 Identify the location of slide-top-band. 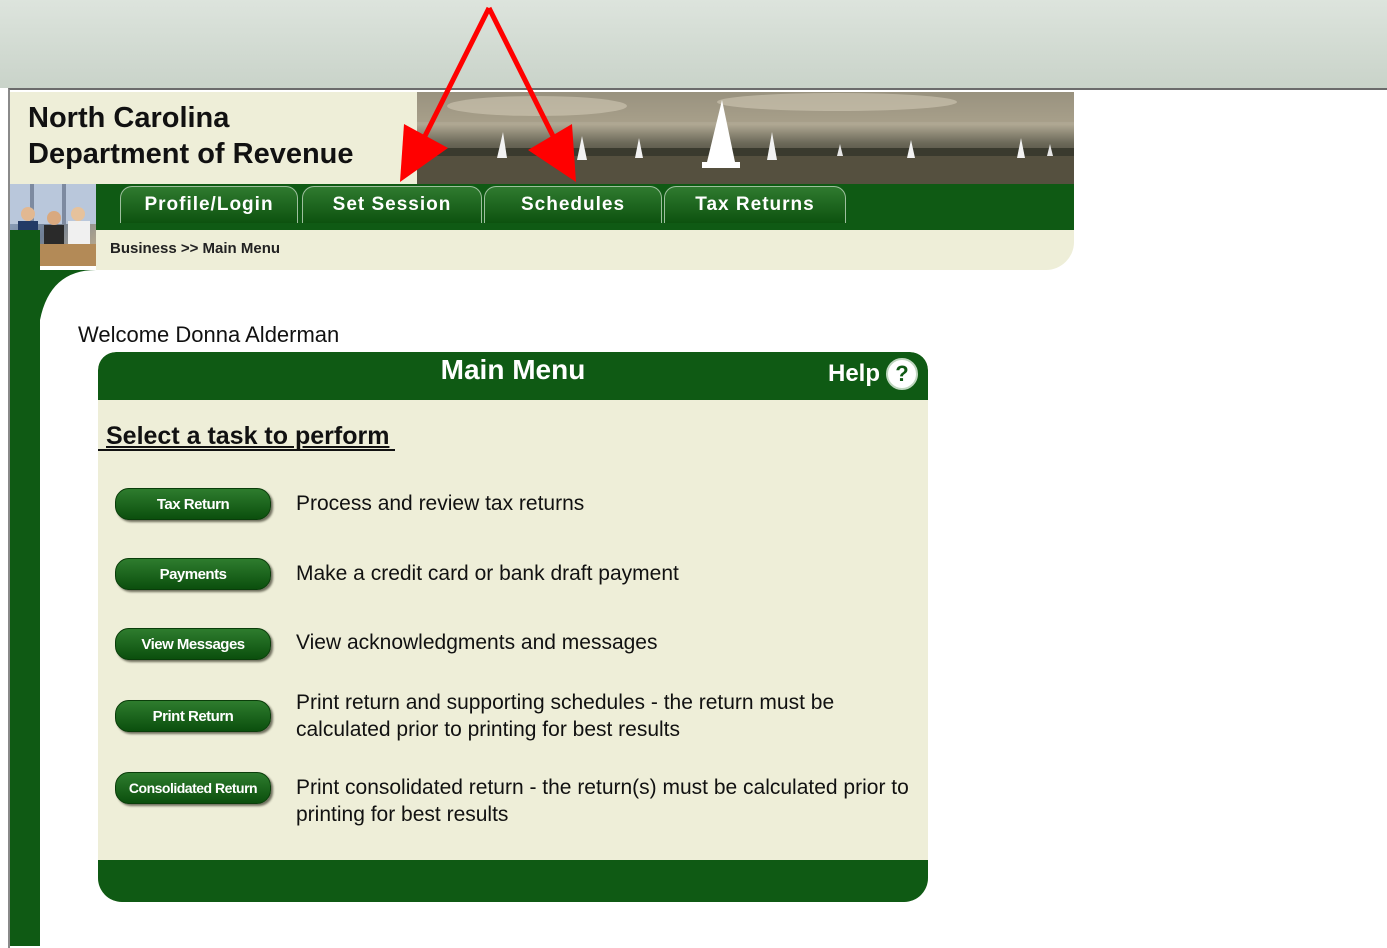
(693, 44).